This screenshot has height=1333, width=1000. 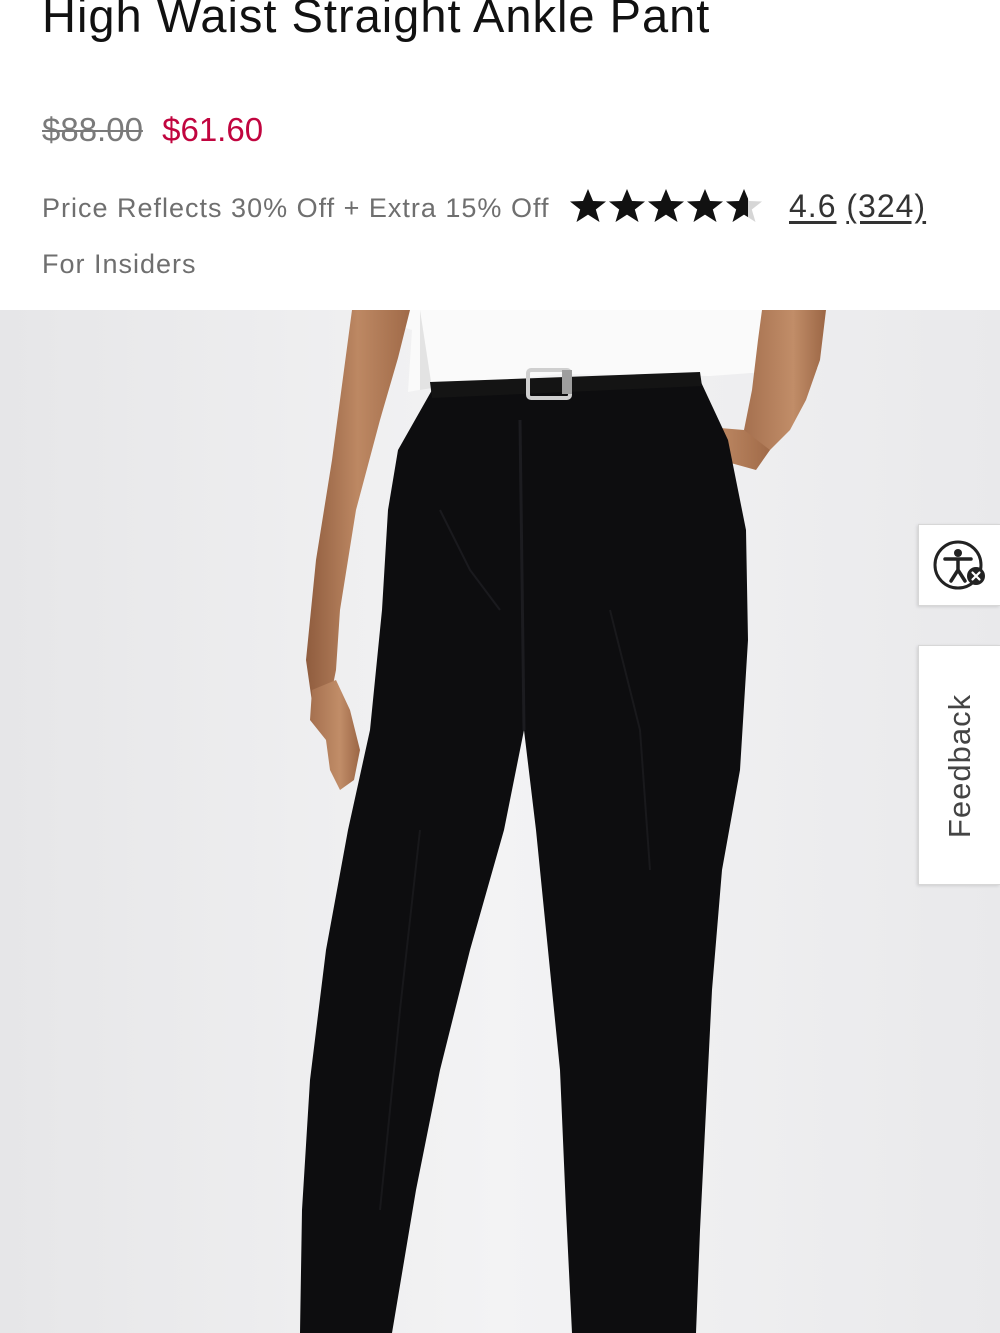 I want to click on star-rating, so click(x=665, y=206).